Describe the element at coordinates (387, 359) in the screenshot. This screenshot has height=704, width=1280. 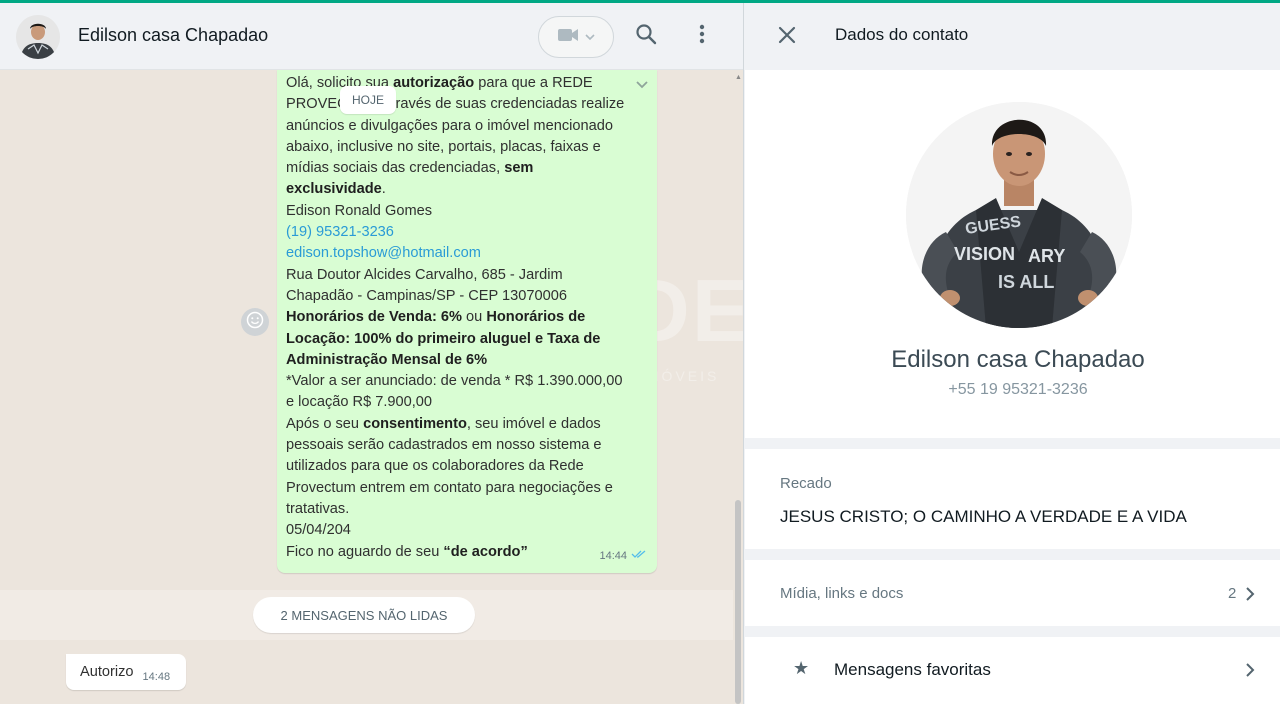
I see `message-line: Administração Mensal de 6%` at that location.